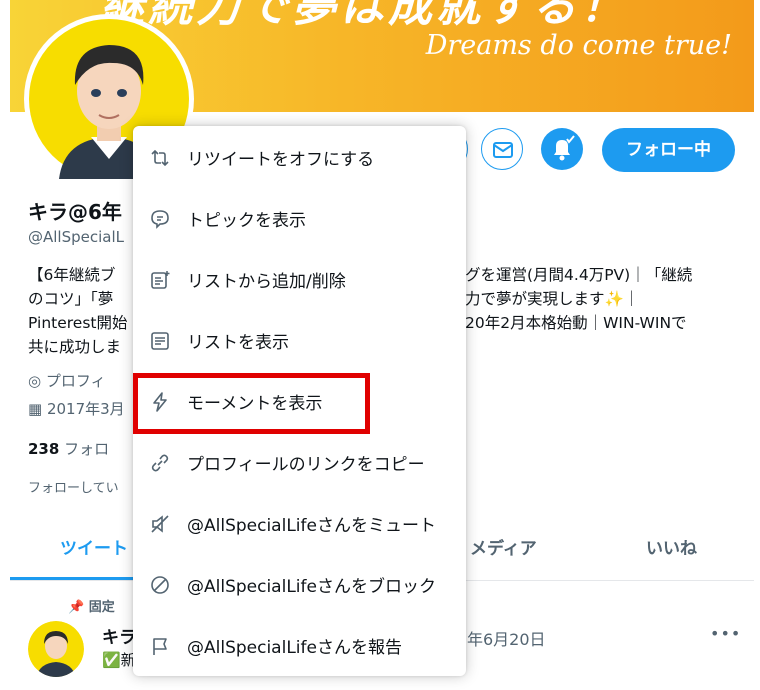  Describe the element at coordinates (76, 607) in the screenshot. I see `pin-icon: 📌` at that location.